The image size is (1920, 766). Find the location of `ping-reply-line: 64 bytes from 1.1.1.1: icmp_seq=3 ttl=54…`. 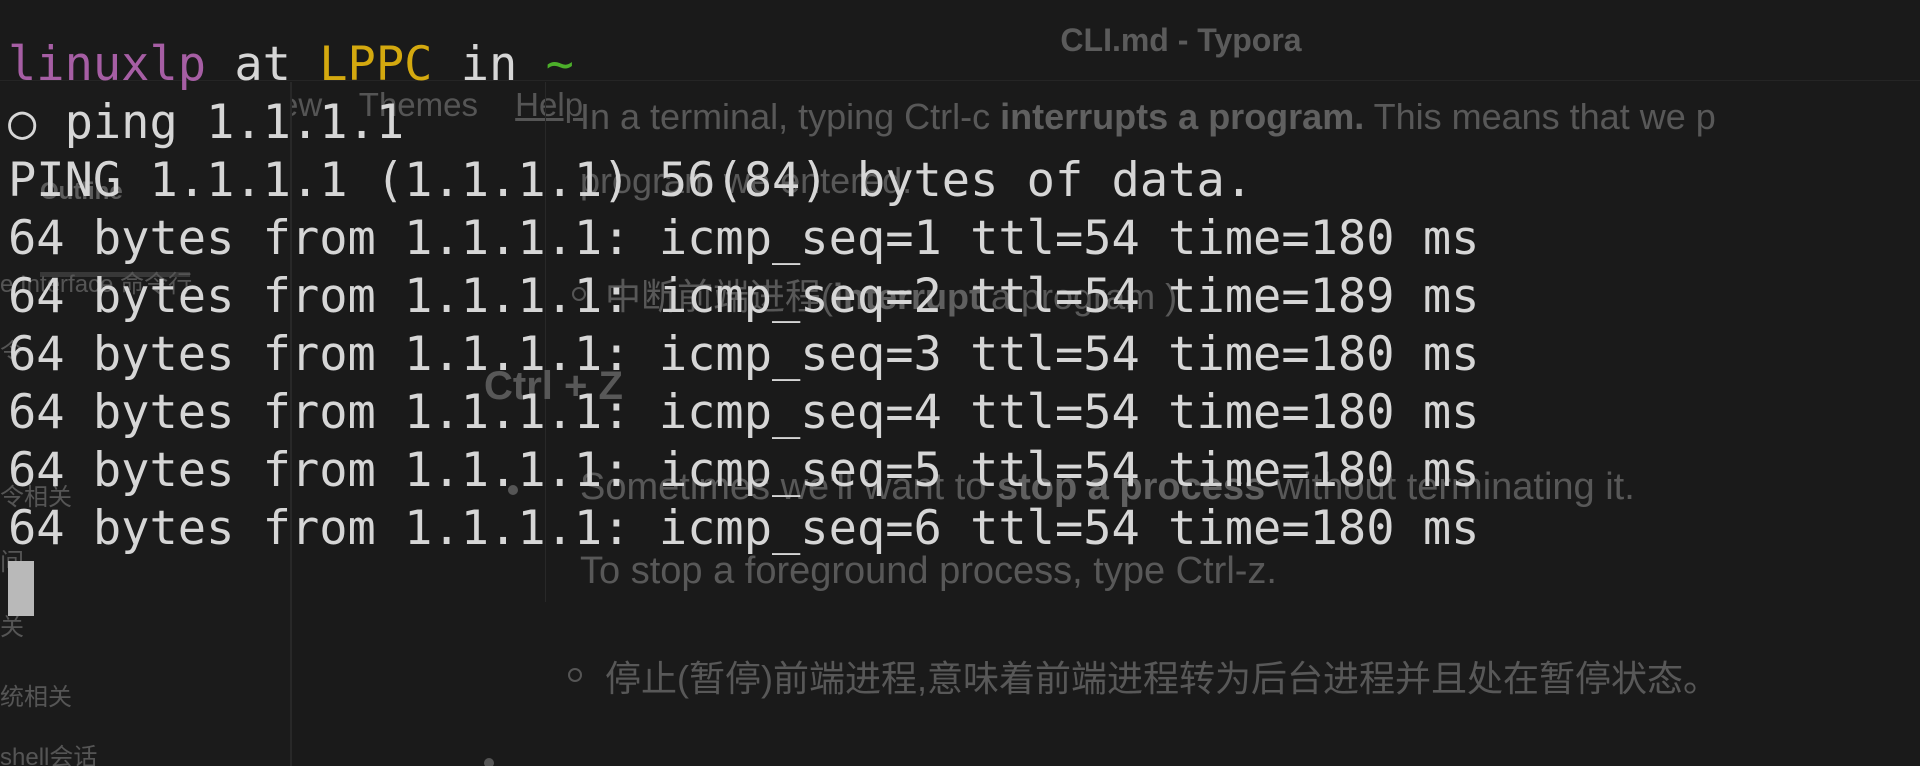

ping-reply-line: 64 bytes from 1.1.1.1: icmp_seq=3 ttl=54… is located at coordinates (744, 354).